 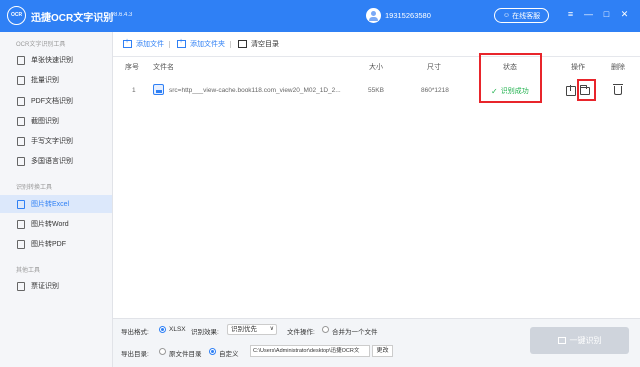 I want to click on column-header-filename: 文件名, so click(x=163, y=67).